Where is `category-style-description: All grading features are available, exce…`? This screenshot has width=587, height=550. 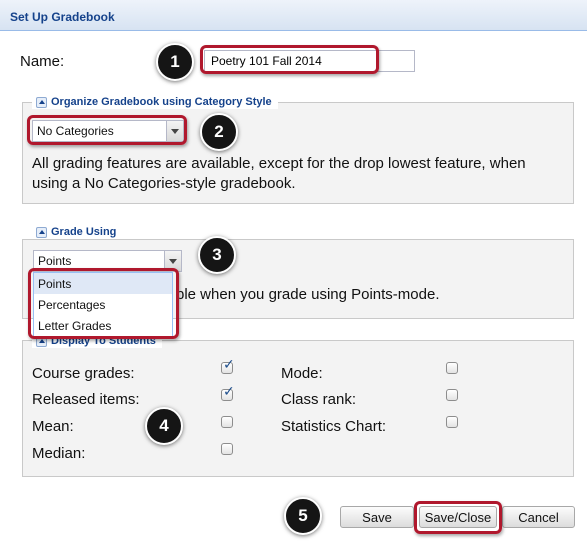
category-style-description: All grading features are available, exce… is located at coordinates (302, 174).